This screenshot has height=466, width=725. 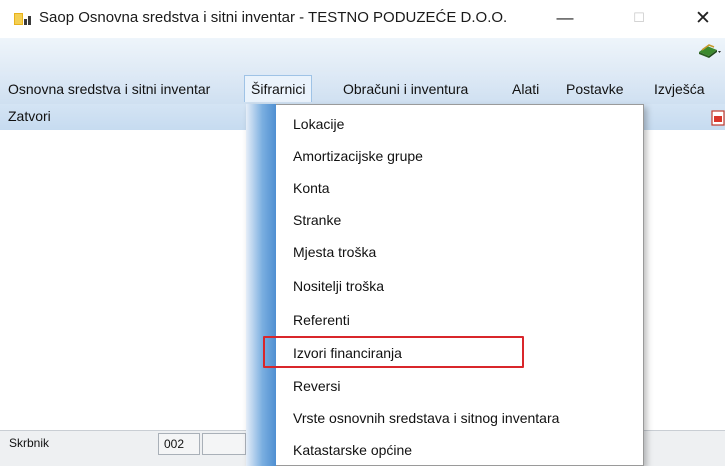 What do you see at coordinates (278, 88) in the screenshot?
I see `menu-sifrarnici: Šifrarnici` at bounding box center [278, 88].